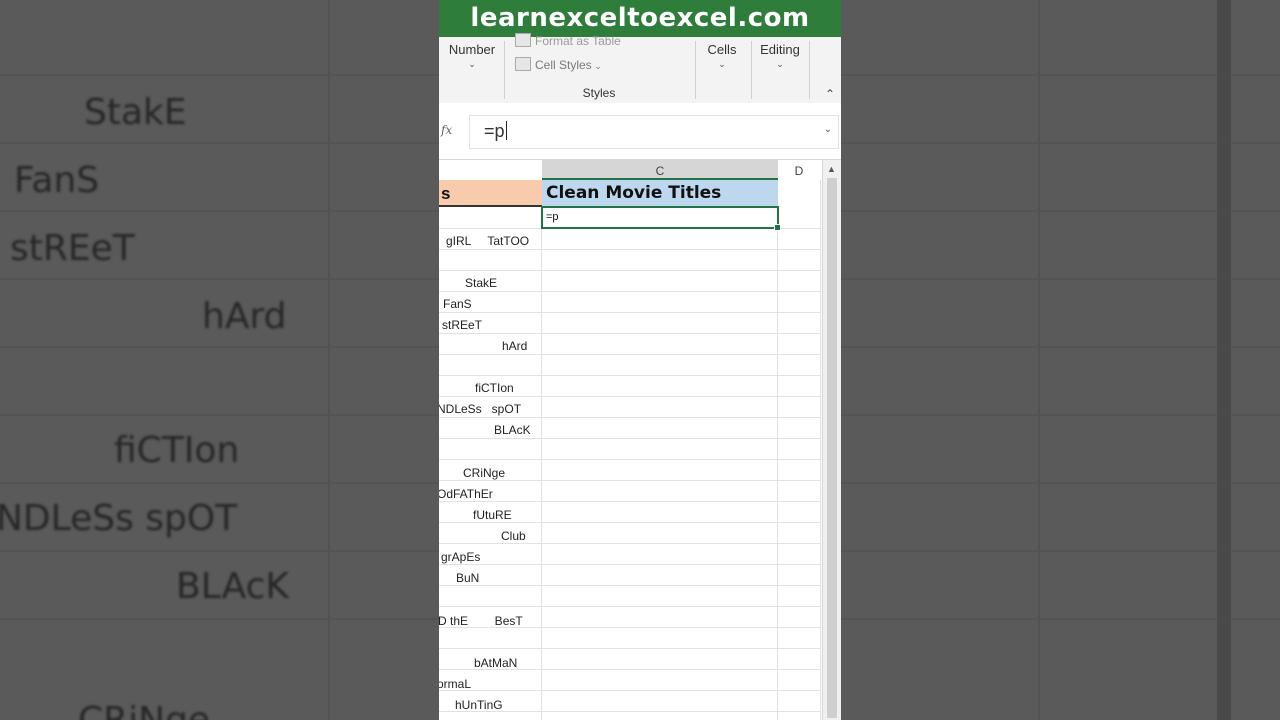  I want to click on formula-input: =p ⌄, so click(654, 132).